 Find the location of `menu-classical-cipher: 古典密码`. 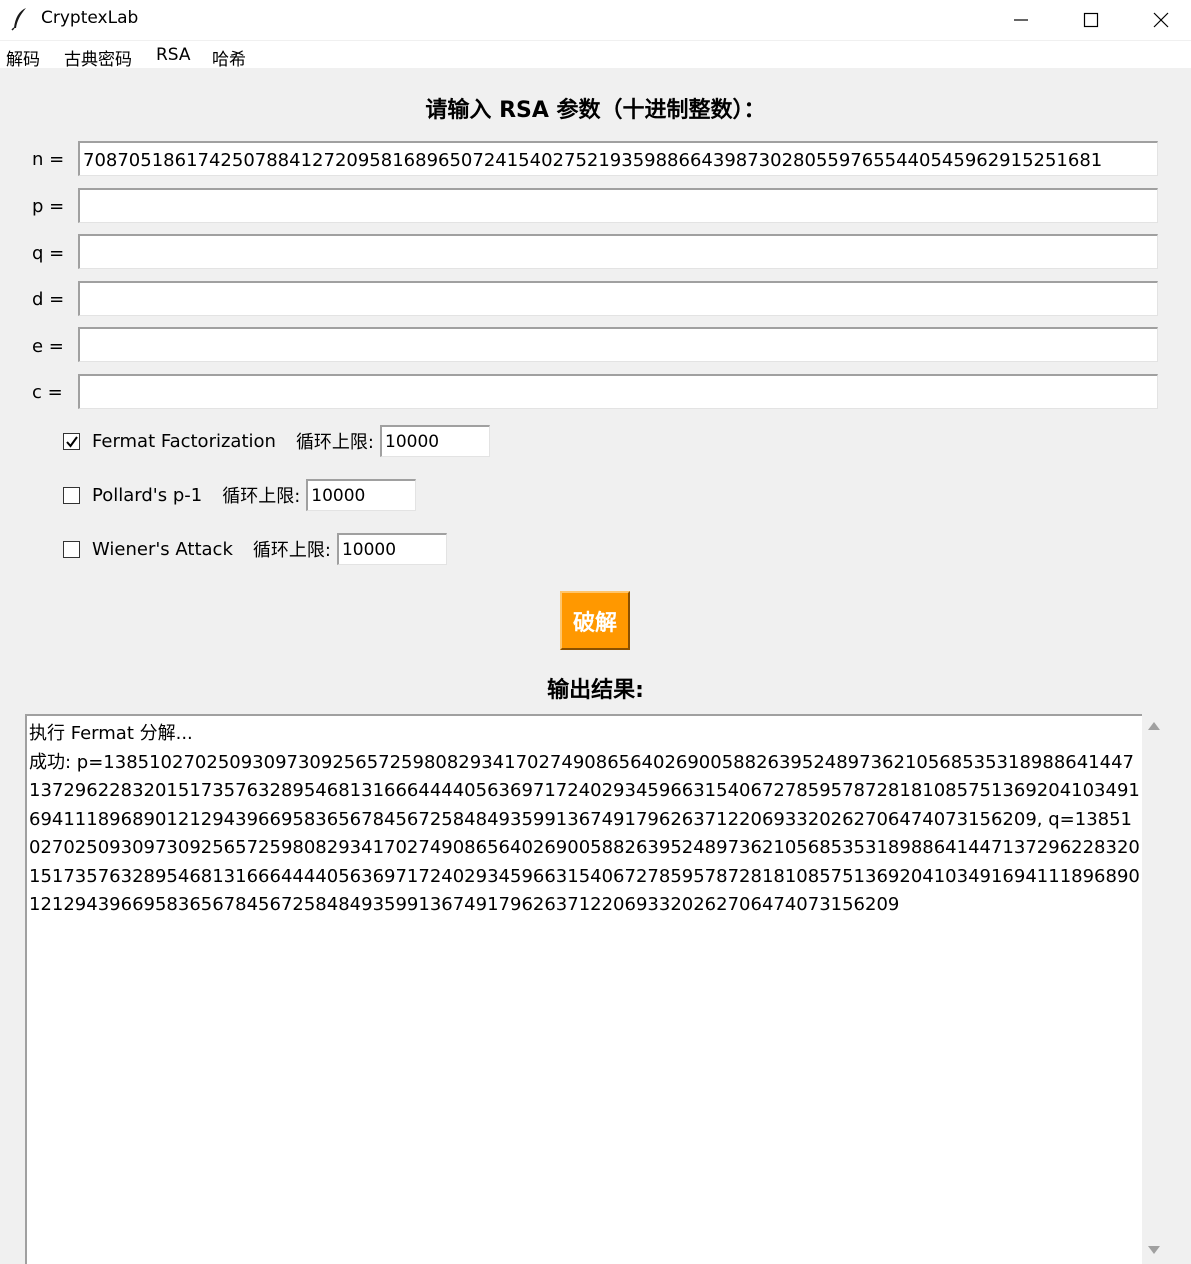

menu-classical-cipher: 古典密码 is located at coordinates (98, 57).